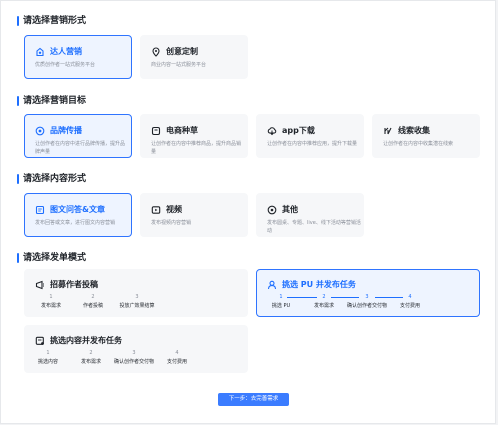 The height and width of the screenshot is (425, 498). Describe the element at coordinates (156, 210) in the screenshot. I see `video-icon` at that location.